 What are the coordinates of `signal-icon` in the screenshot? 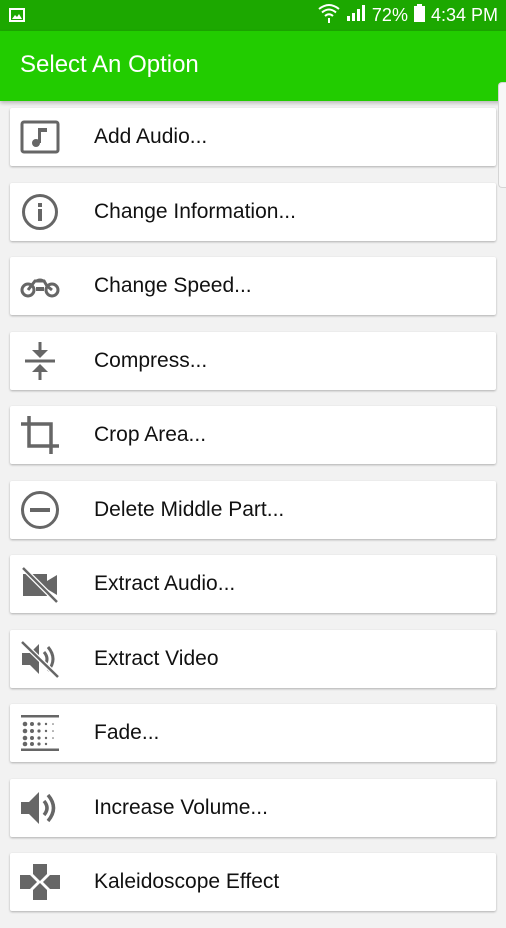 It's located at (356, 15).